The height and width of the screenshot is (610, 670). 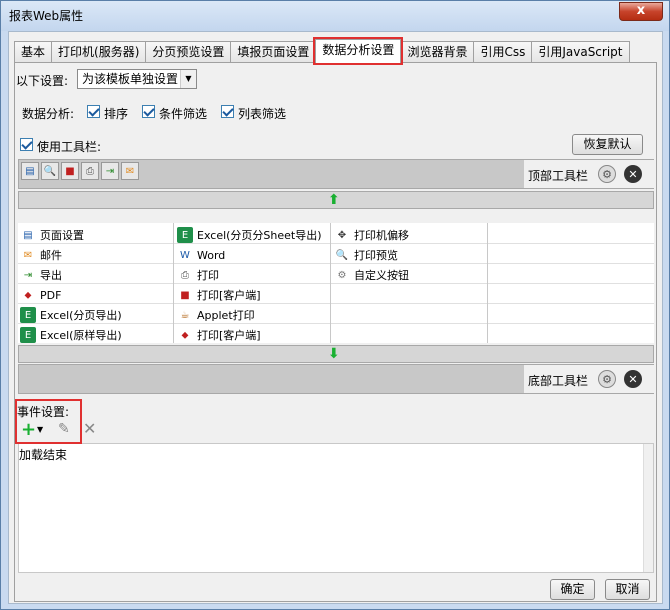 What do you see at coordinates (607, 144) in the screenshot?
I see `restore-default-button: 恢复默认` at bounding box center [607, 144].